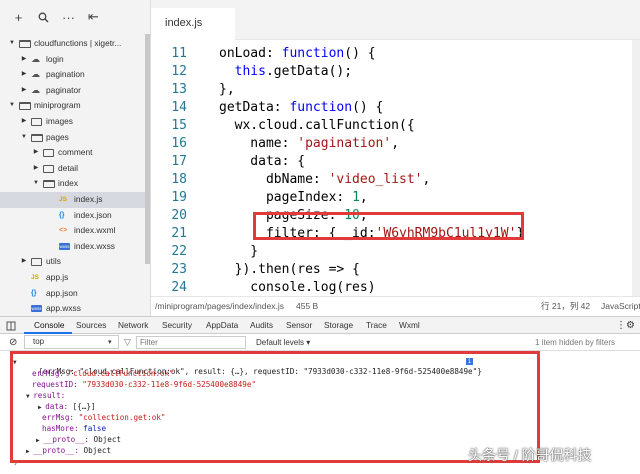 The image size is (640, 474). I want to click on tree-item: {} app.json, so click(72, 294).